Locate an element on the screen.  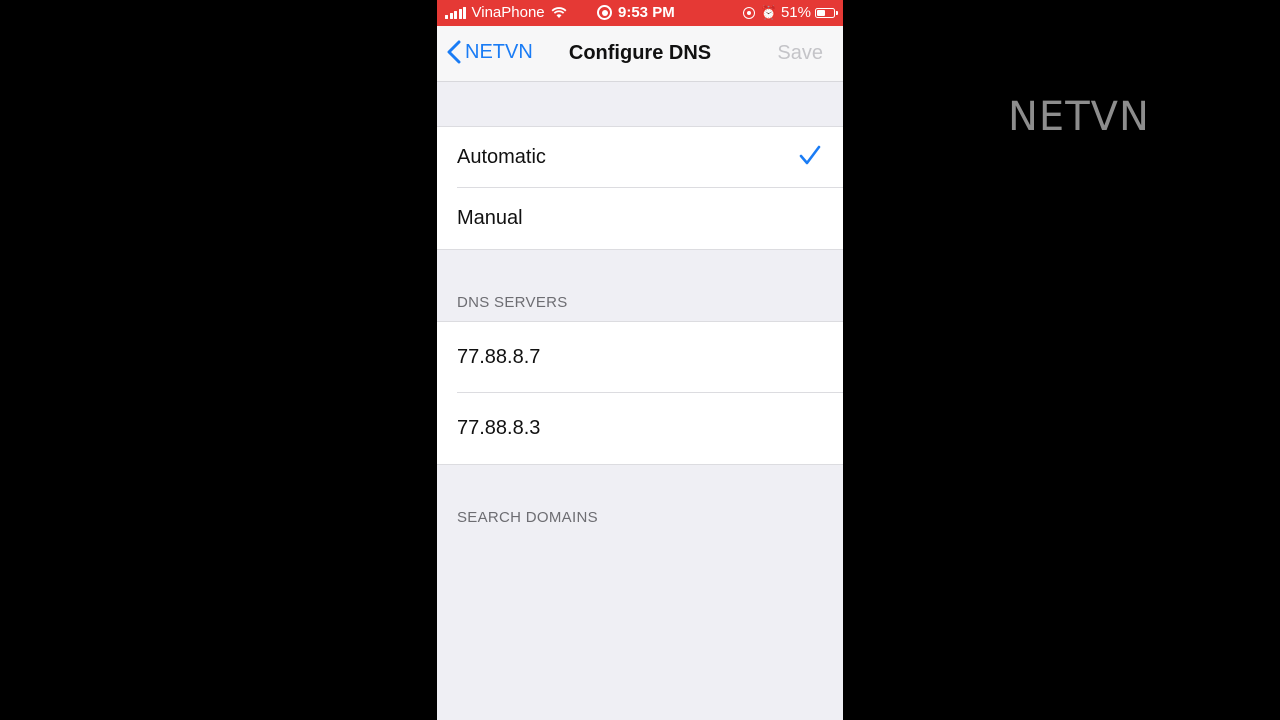
status-right: ⏰ 51% is located at coordinates (790, 12).